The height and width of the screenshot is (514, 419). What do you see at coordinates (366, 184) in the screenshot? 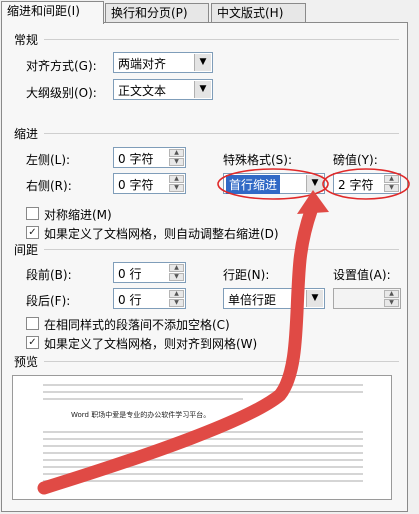
I see `highlight-ellipse` at bounding box center [366, 184].